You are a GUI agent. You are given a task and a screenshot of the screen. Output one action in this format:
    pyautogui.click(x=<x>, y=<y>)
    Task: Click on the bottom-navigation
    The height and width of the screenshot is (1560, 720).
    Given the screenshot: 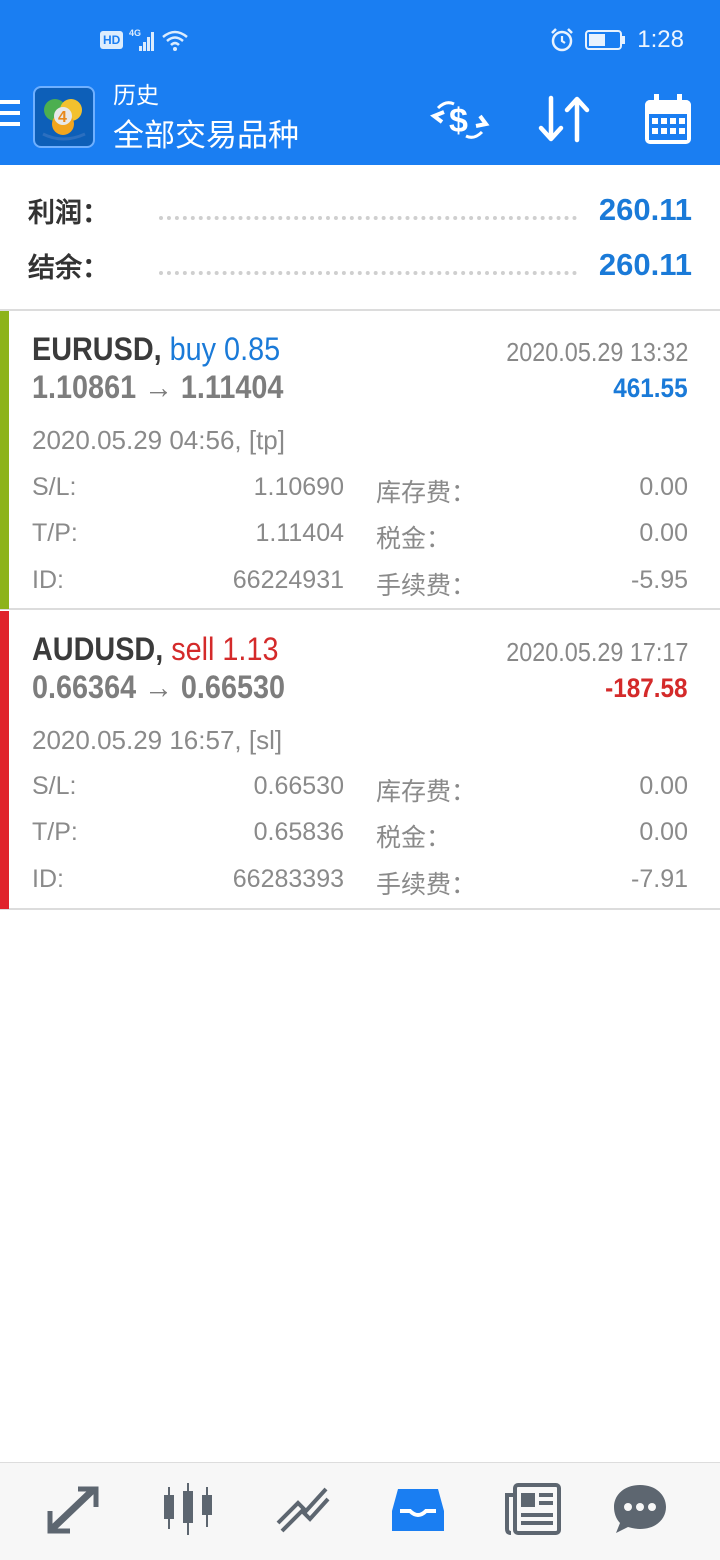 What is the action you would take?
    pyautogui.click(x=360, y=1511)
    